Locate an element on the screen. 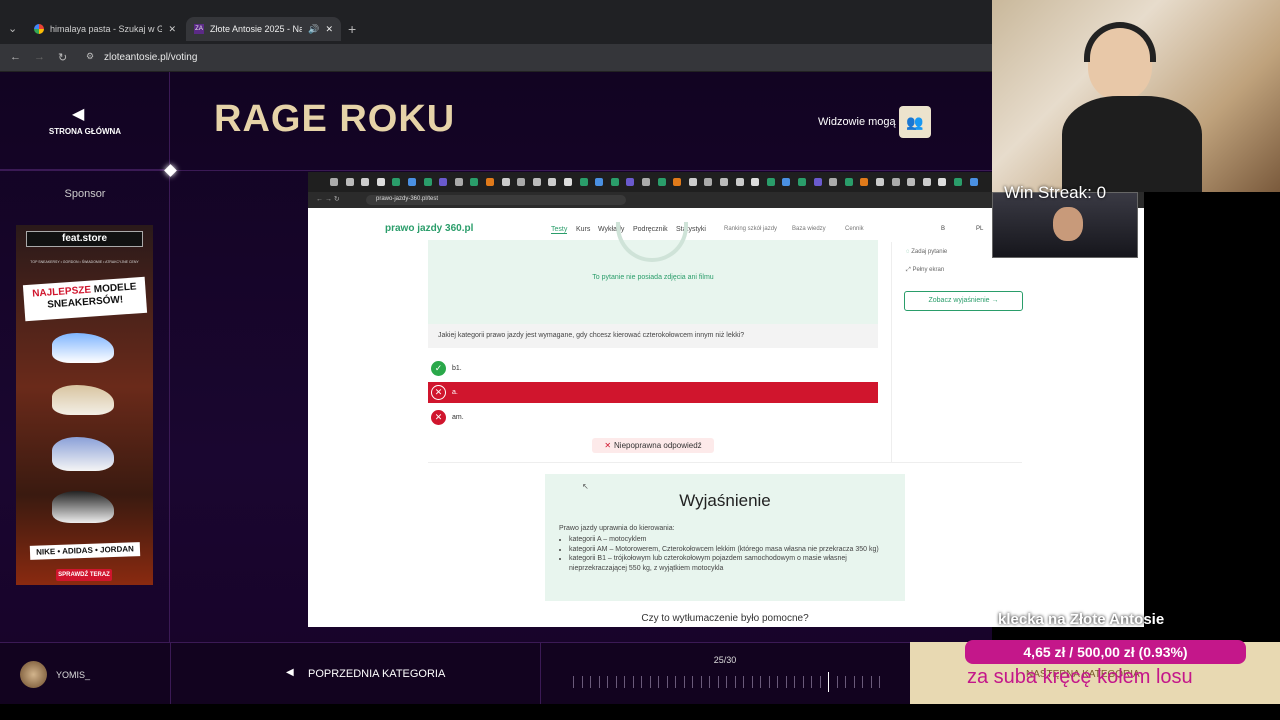 This screenshot has width=1280, height=720. viewers-group-icon: 👥 is located at coordinates (915, 122).